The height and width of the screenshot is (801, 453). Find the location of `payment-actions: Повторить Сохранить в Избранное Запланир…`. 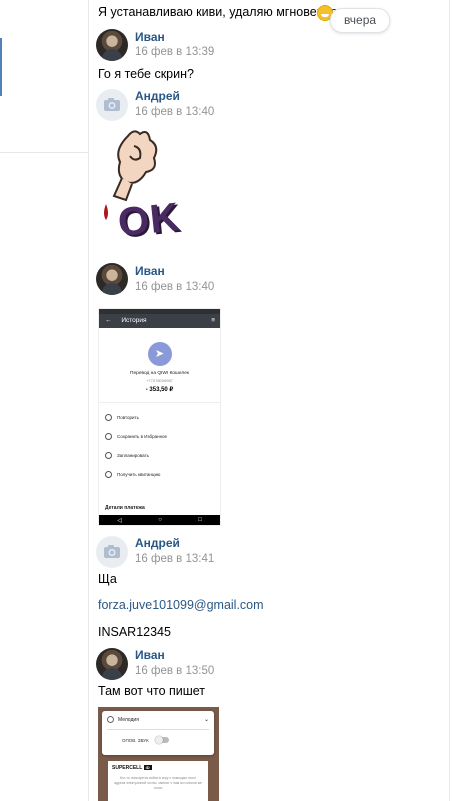

payment-actions: Повторить Сохранить в Избранное Запланир… is located at coordinates (159, 446).